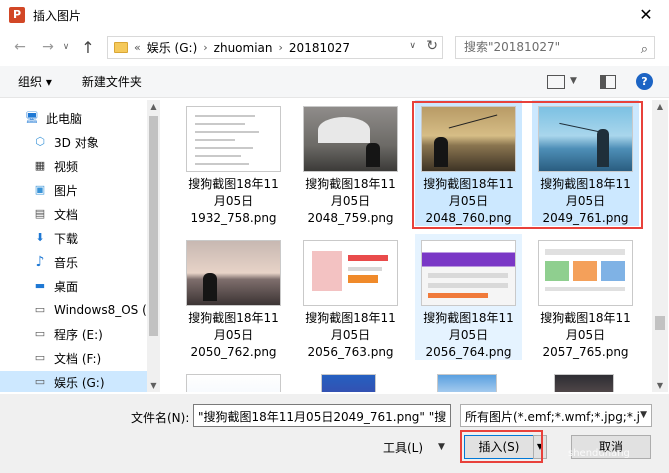 The height and width of the screenshot is (473, 669). What do you see at coordinates (76, 142) in the screenshot?
I see `sidebar-item-label: 3D 对象` at bounding box center [76, 142].